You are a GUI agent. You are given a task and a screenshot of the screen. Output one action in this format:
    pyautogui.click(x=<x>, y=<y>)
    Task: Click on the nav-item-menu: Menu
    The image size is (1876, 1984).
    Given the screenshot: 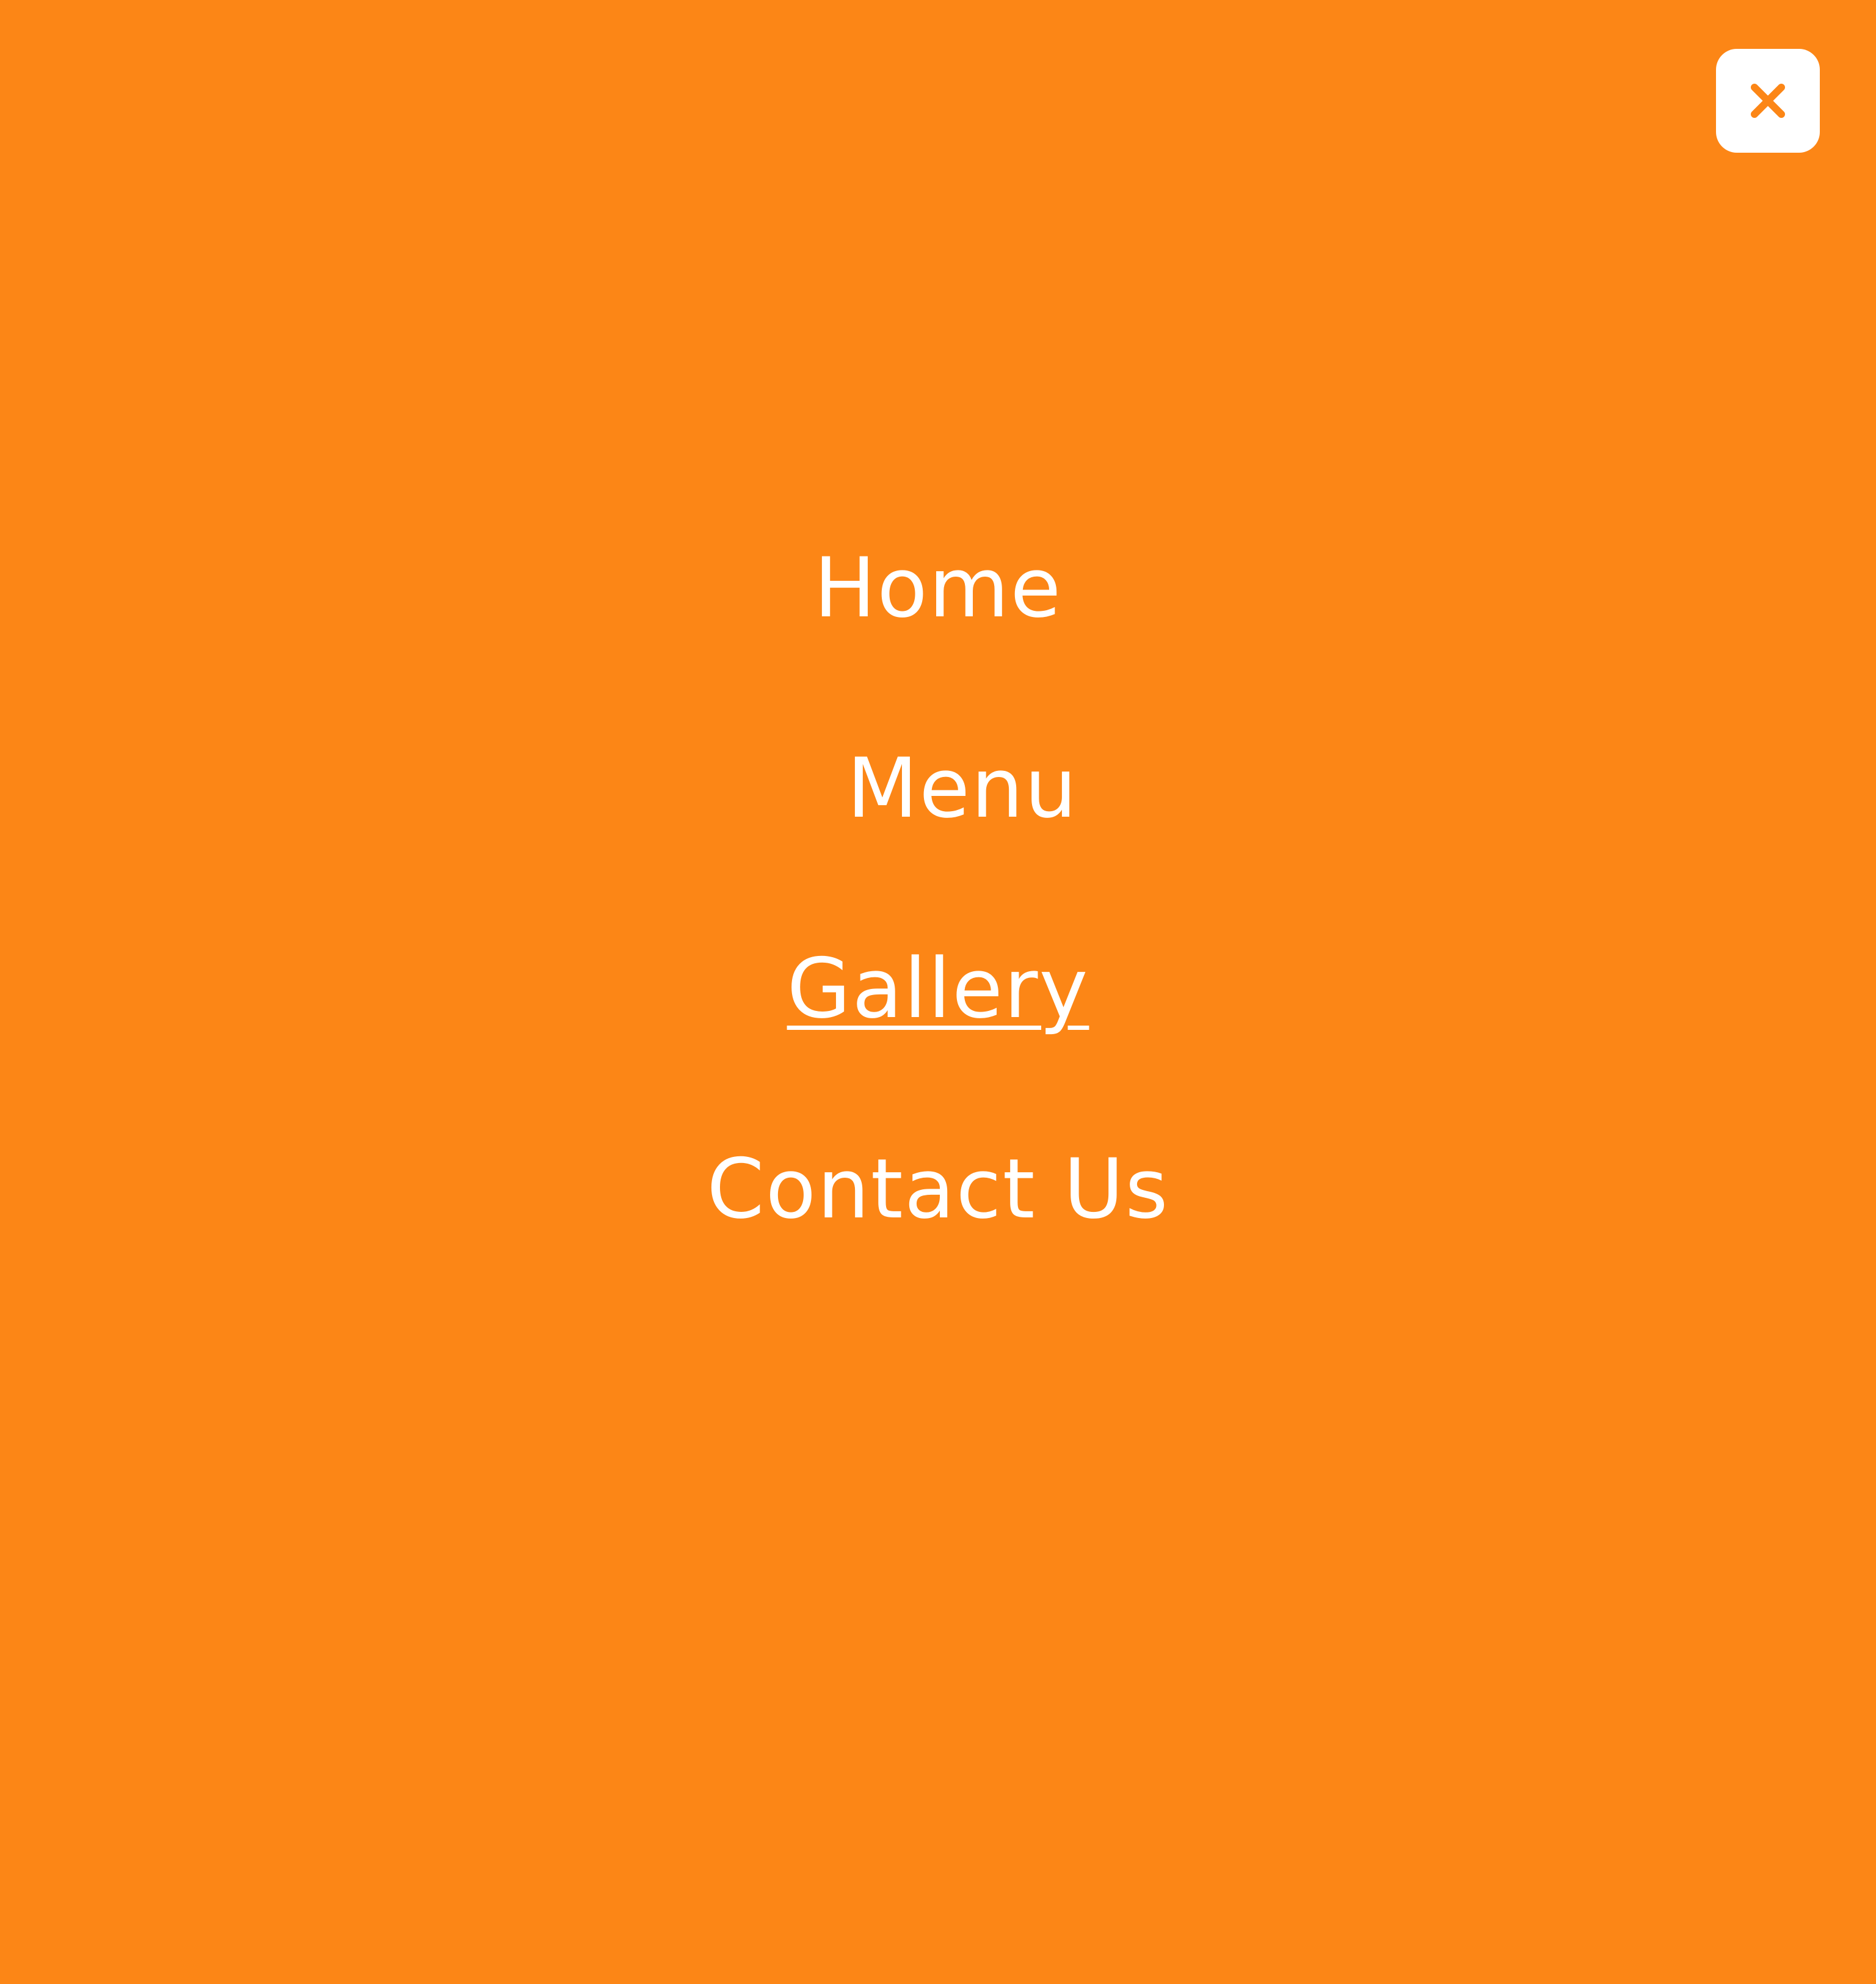 What is the action you would take?
    pyautogui.click(x=950, y=789)
    